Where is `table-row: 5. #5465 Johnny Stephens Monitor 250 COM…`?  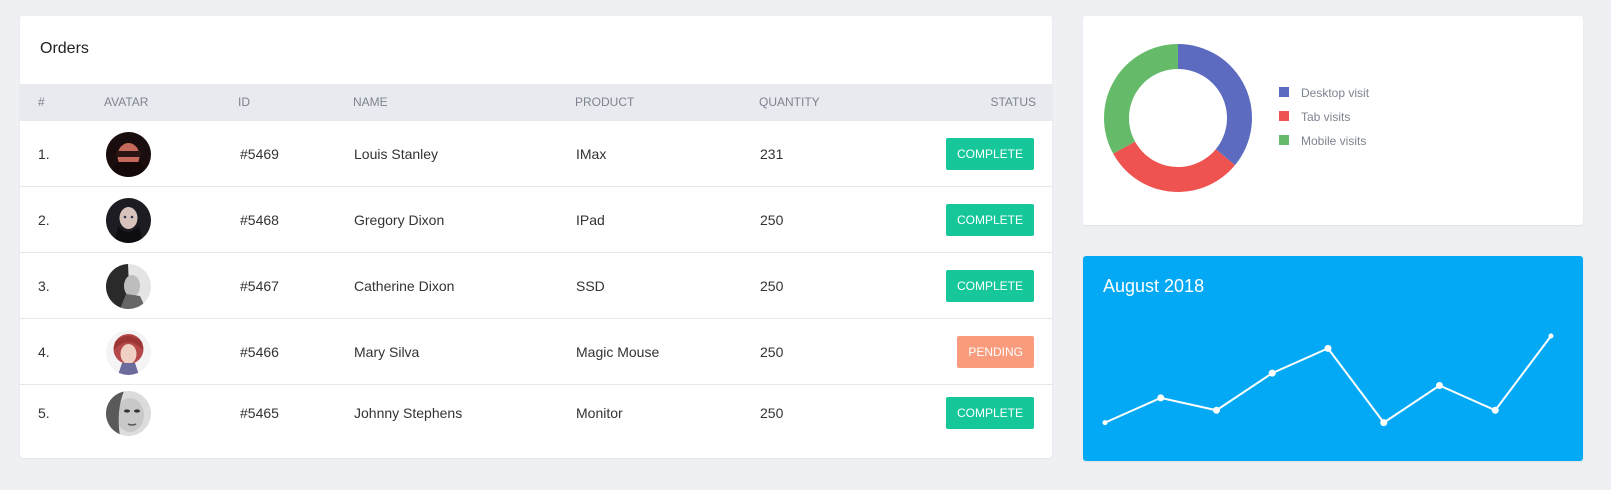 table-row: 5. #5465 Johnny Stephens Monitor 250 COM… is located at coordinates (536, 413).